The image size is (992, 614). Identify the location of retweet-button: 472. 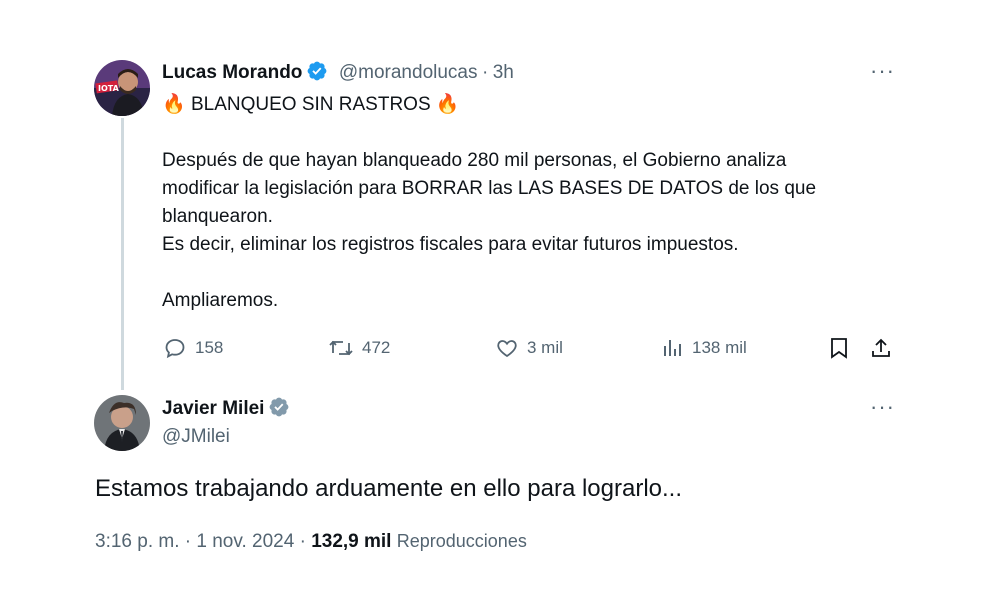
(359, 348).